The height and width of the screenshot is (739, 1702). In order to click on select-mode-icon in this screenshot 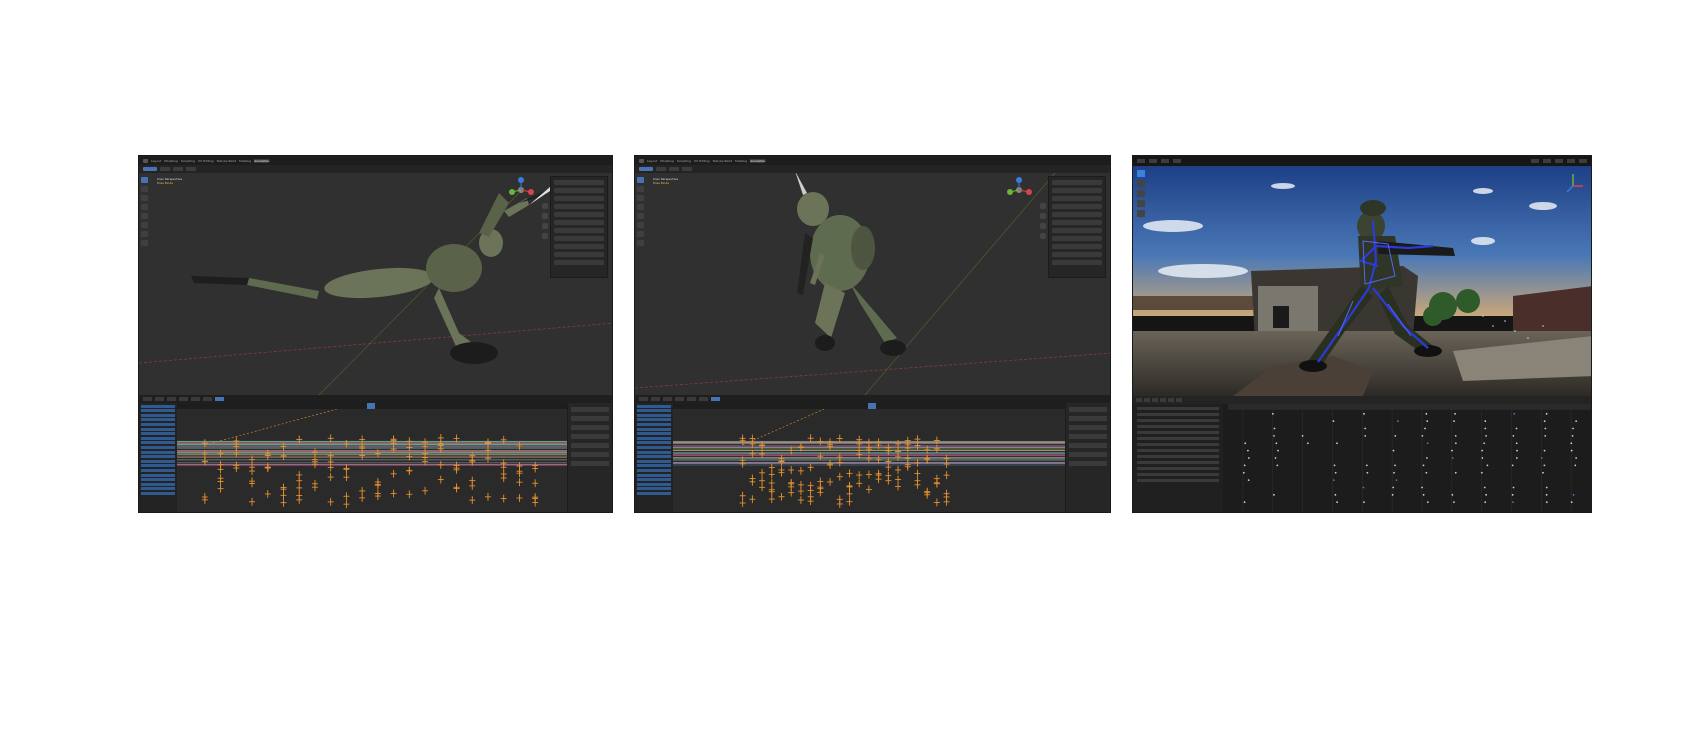, I will do `click(1141, 173)`.